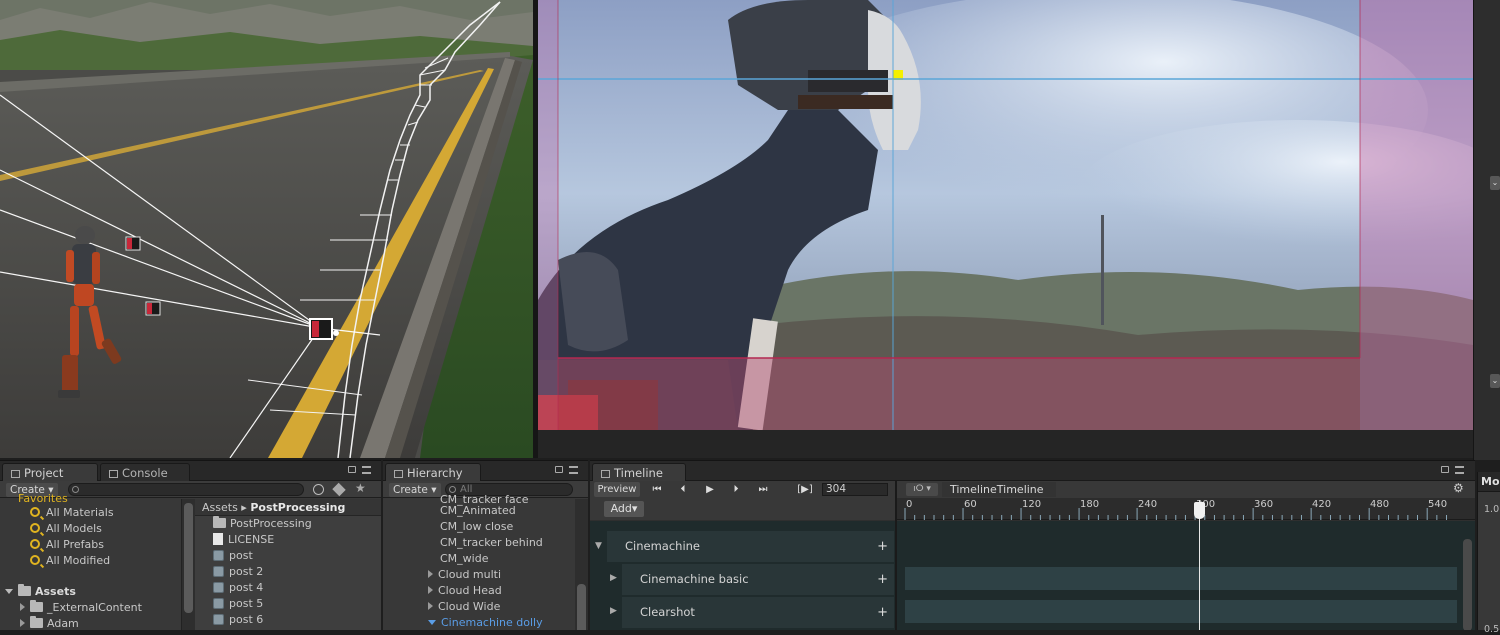  I want to click on timeline-splitter, so click(896, 555).